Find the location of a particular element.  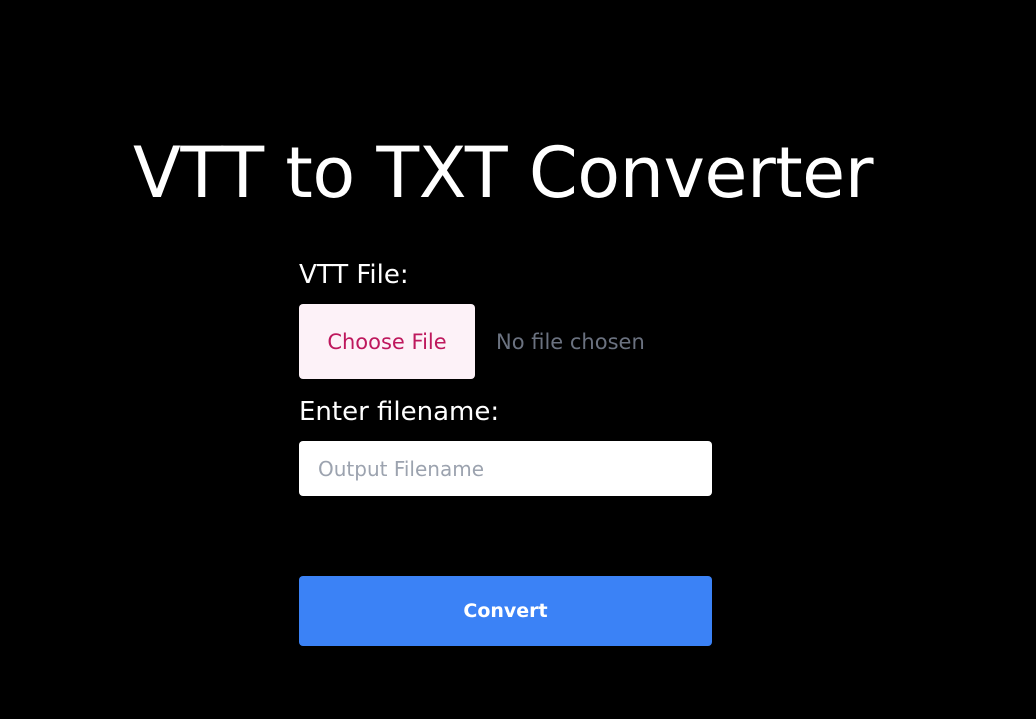

page-title: VTT to TXT Converter is located at coordinates (503, 173).